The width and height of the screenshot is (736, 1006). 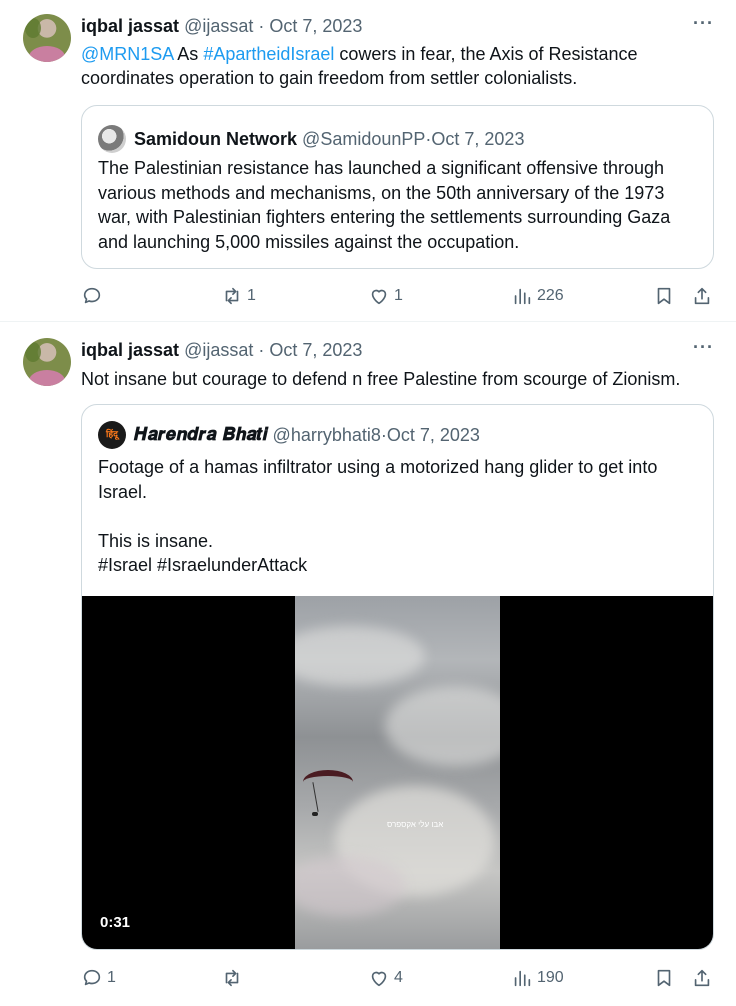 I want to click on action-bar: 1 4 190, so click(x=401, y=978).